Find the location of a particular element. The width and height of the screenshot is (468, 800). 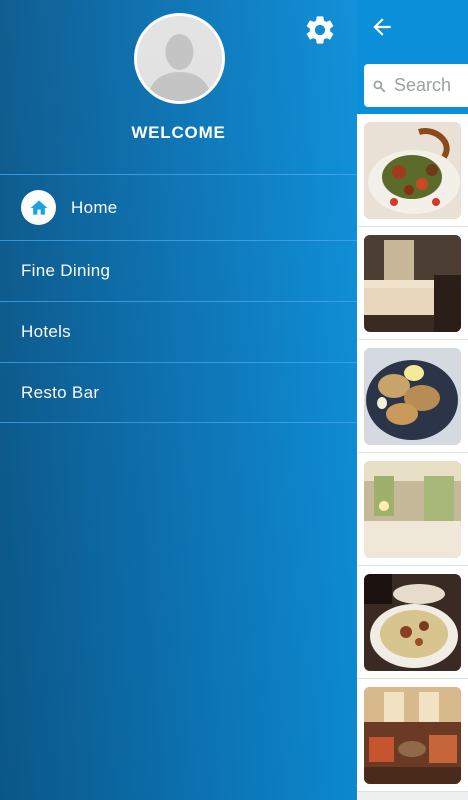

search-icon is located at coordinates (379, 85).